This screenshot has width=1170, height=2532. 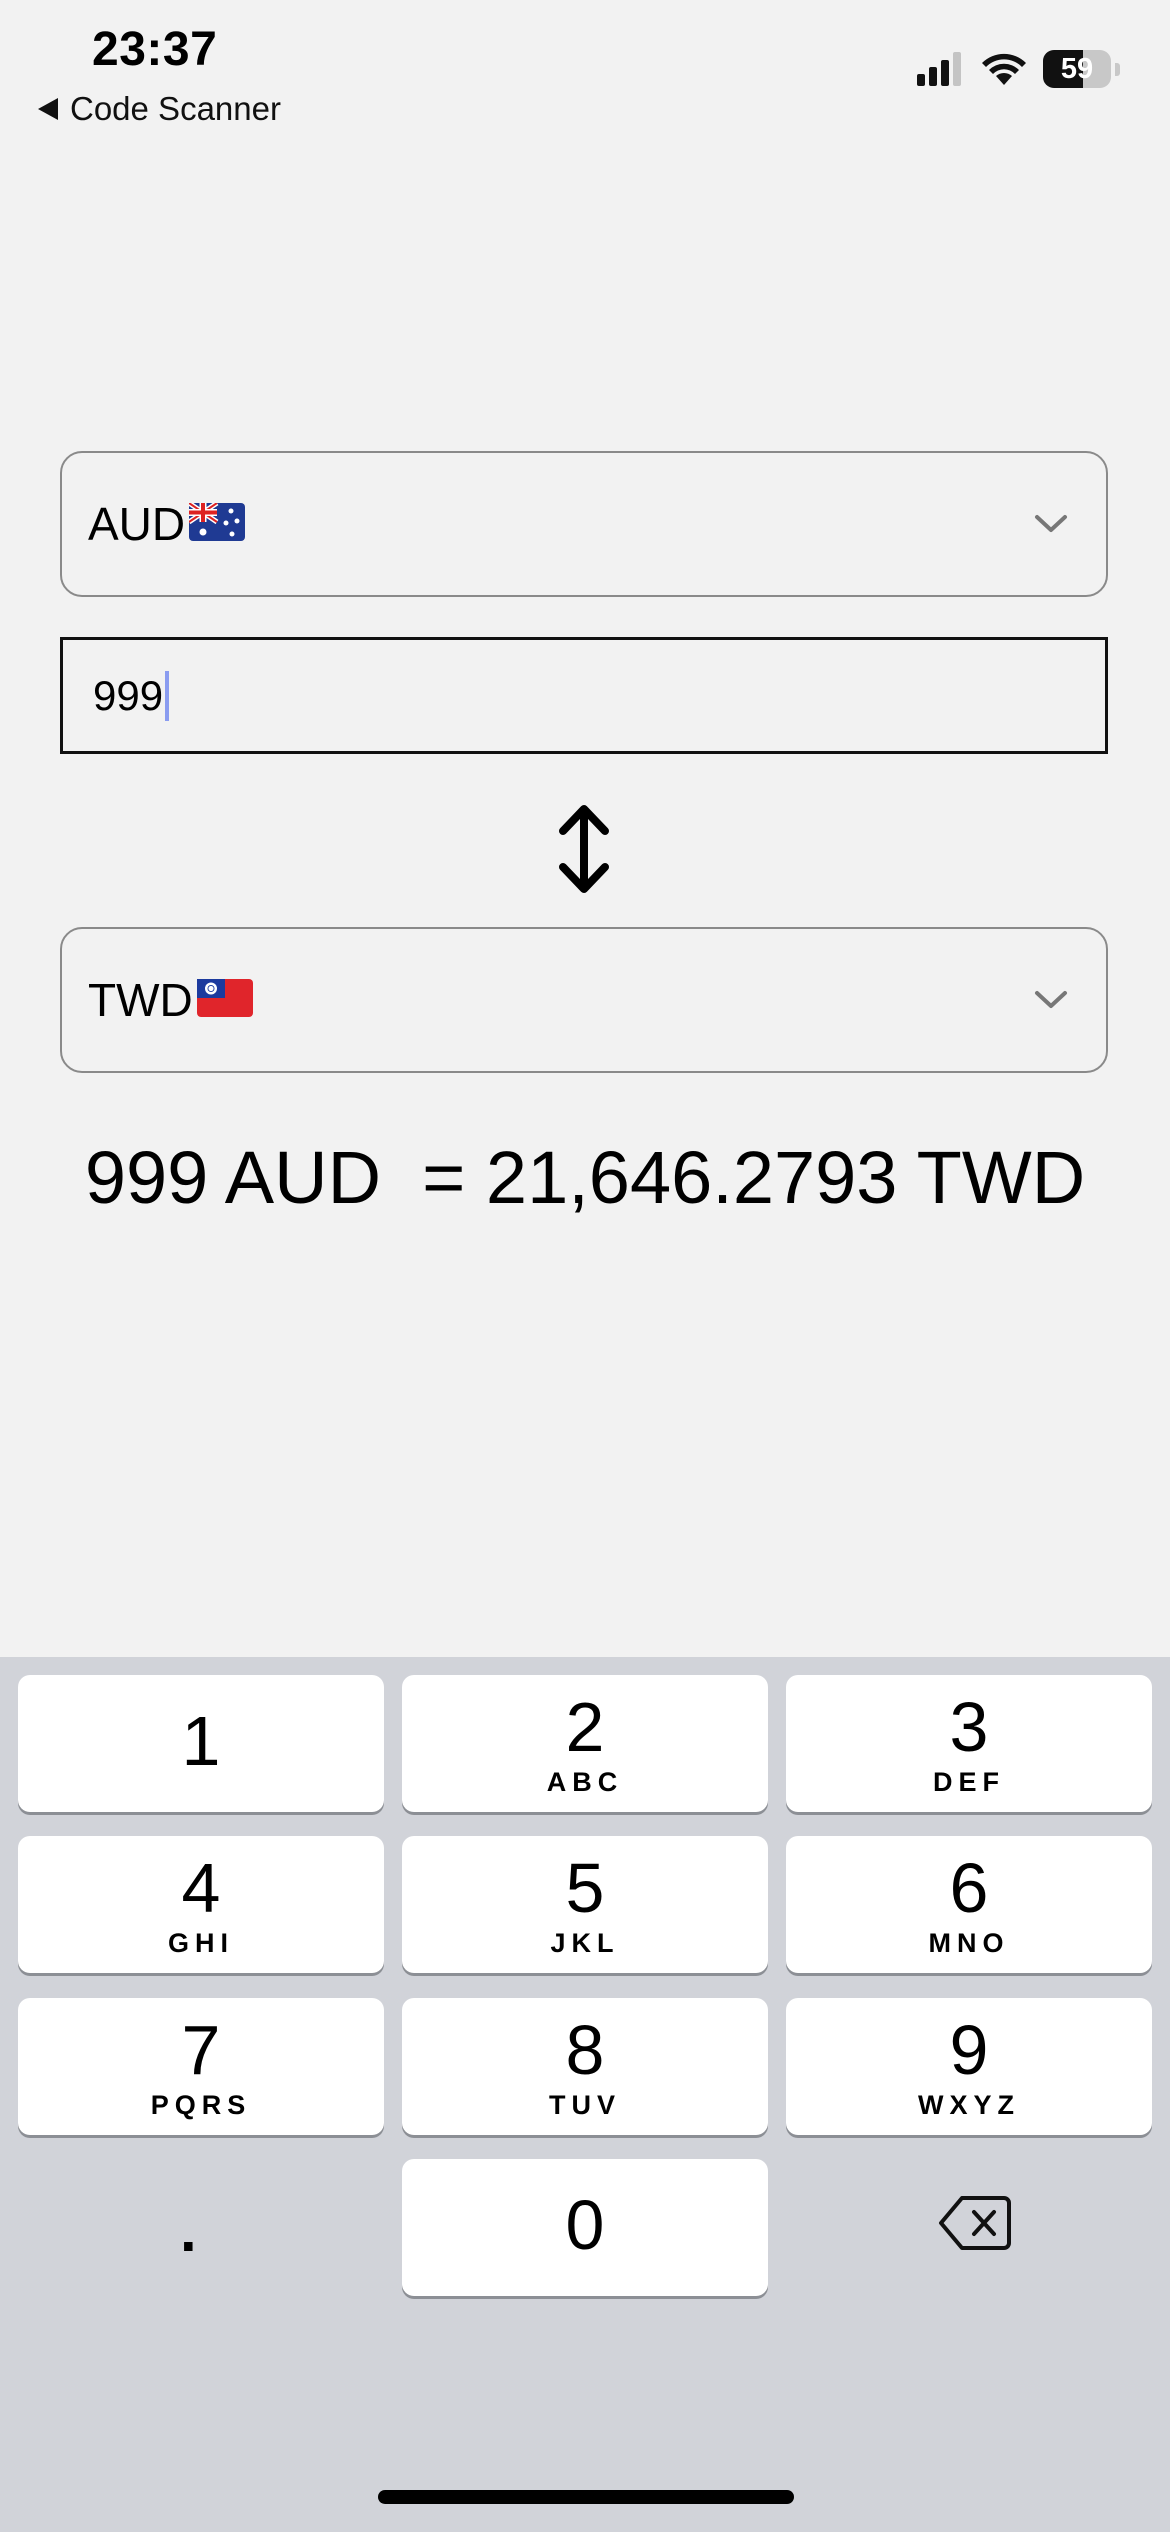 I want to click on key-letters: DEF, so click(x=969, y=1782).